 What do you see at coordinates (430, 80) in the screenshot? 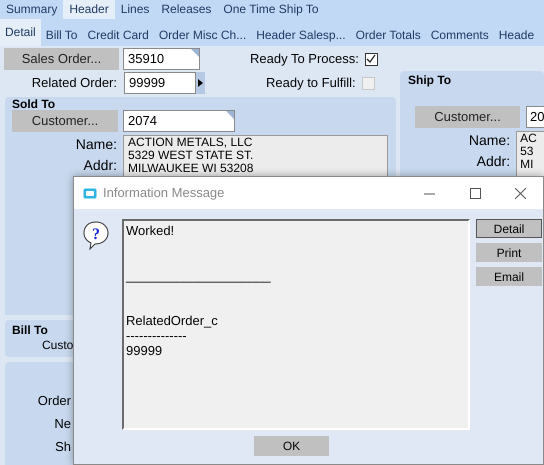
I see `panel-title: Ship To` at bounding box center [430, 80].